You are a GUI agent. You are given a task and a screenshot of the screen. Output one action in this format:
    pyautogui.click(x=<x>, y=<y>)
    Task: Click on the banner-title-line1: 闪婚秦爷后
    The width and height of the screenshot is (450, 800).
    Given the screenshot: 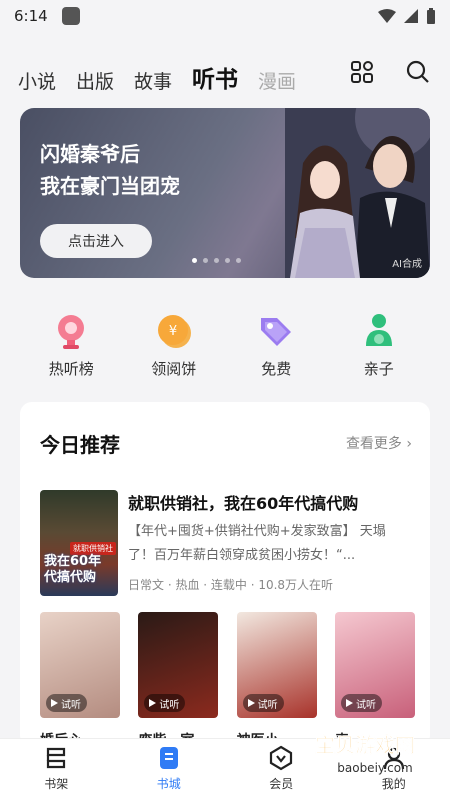 What is the action you would take?
    pyautogui.click(x=90, y=154)
    